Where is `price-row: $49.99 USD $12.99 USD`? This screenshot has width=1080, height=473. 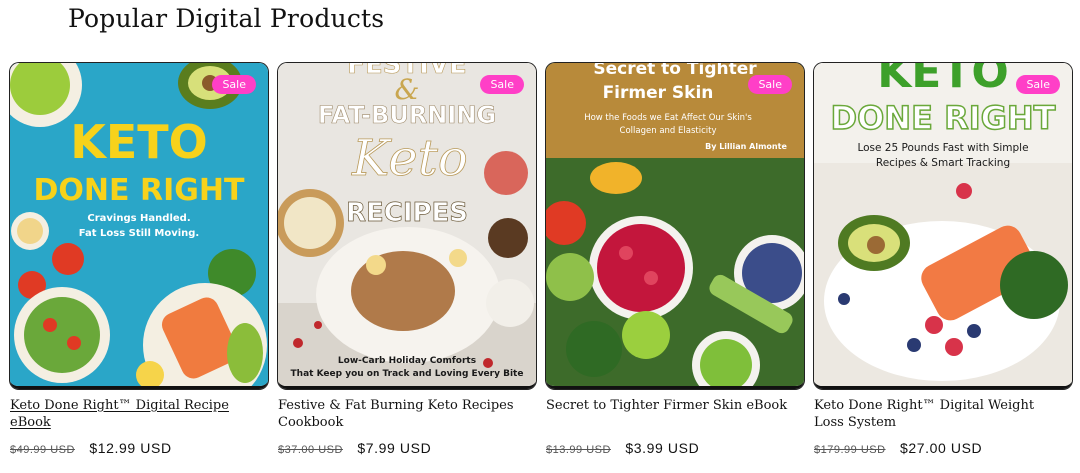
price-row: $49.99 USD $12.99 USD is located at coordinates (91, 449).